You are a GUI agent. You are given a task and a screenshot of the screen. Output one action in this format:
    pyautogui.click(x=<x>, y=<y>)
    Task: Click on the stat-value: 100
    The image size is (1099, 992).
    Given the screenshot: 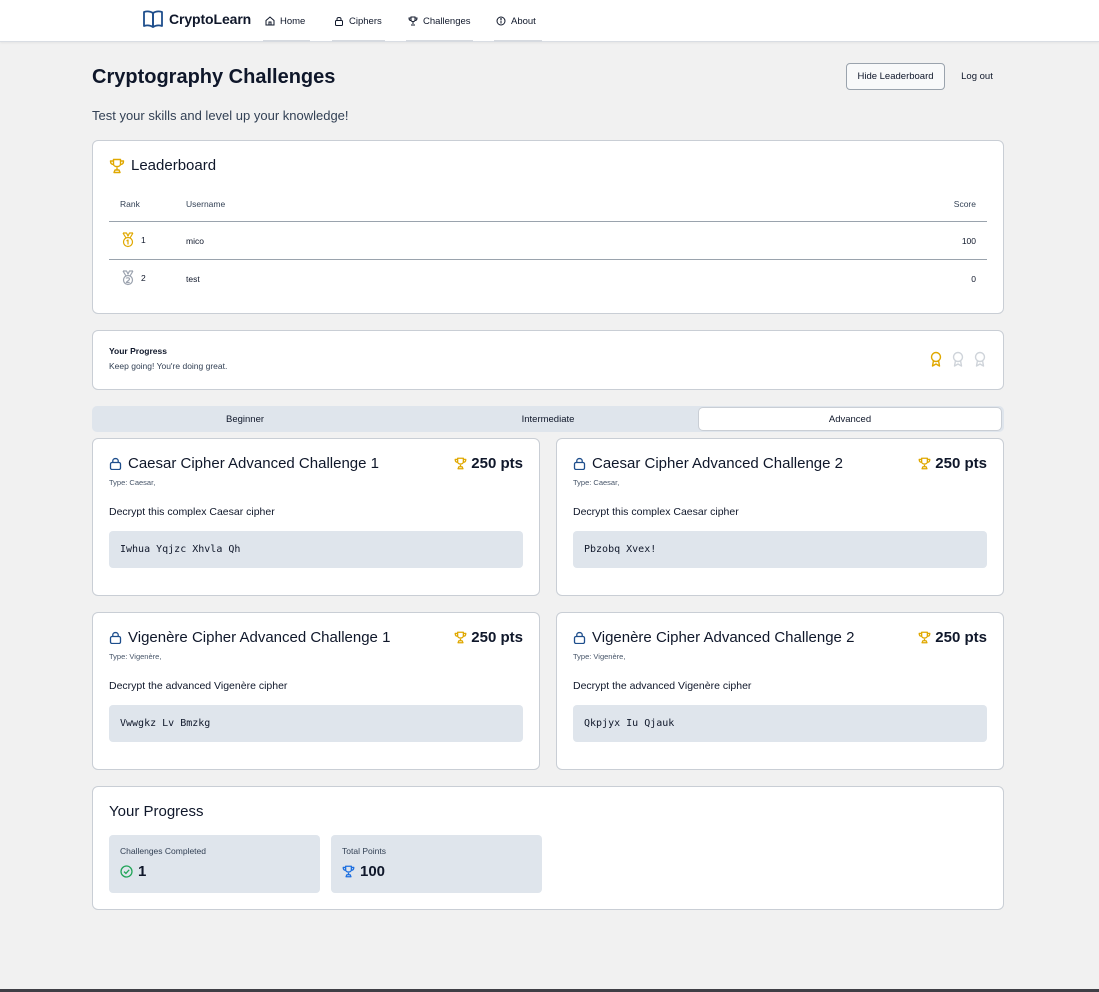 What is the action you would take?
    pyautogui.click(x=363, y=871)
    